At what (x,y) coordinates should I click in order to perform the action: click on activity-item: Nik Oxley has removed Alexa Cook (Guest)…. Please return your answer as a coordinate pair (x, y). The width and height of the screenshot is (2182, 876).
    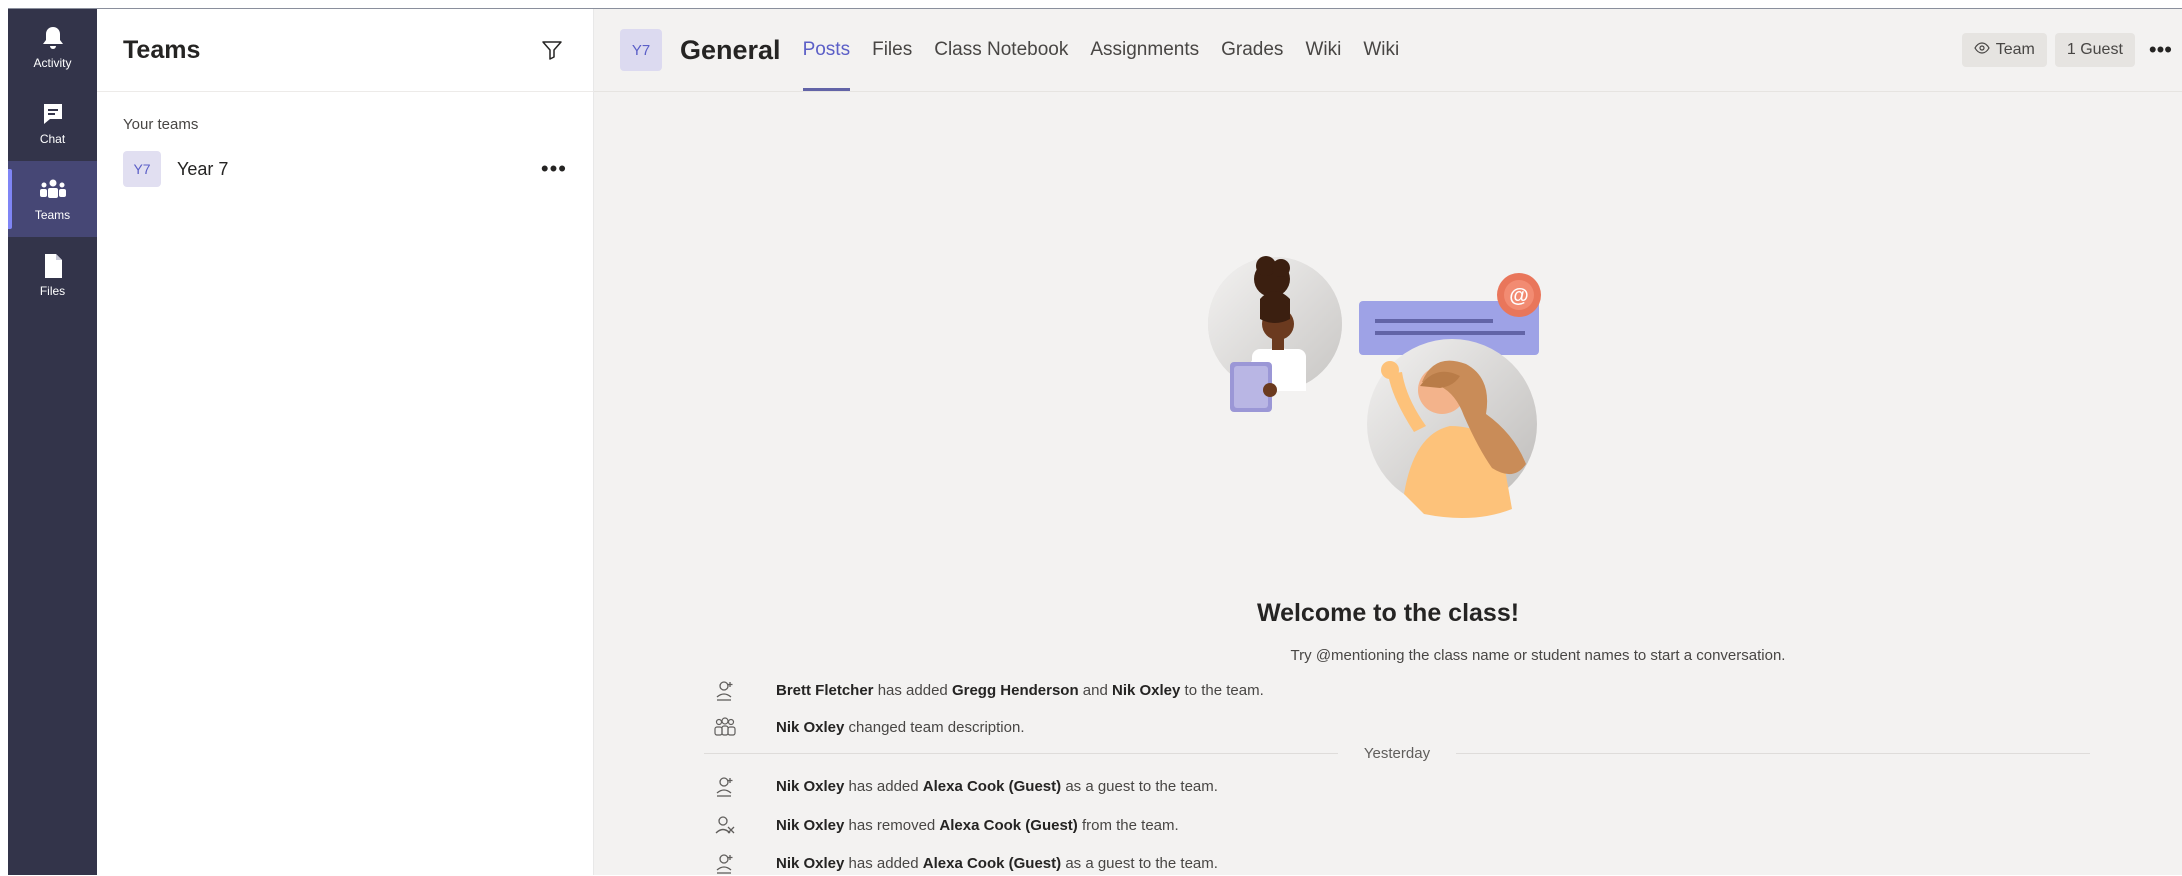
    Looking at the image, I should click on (1388, 825).